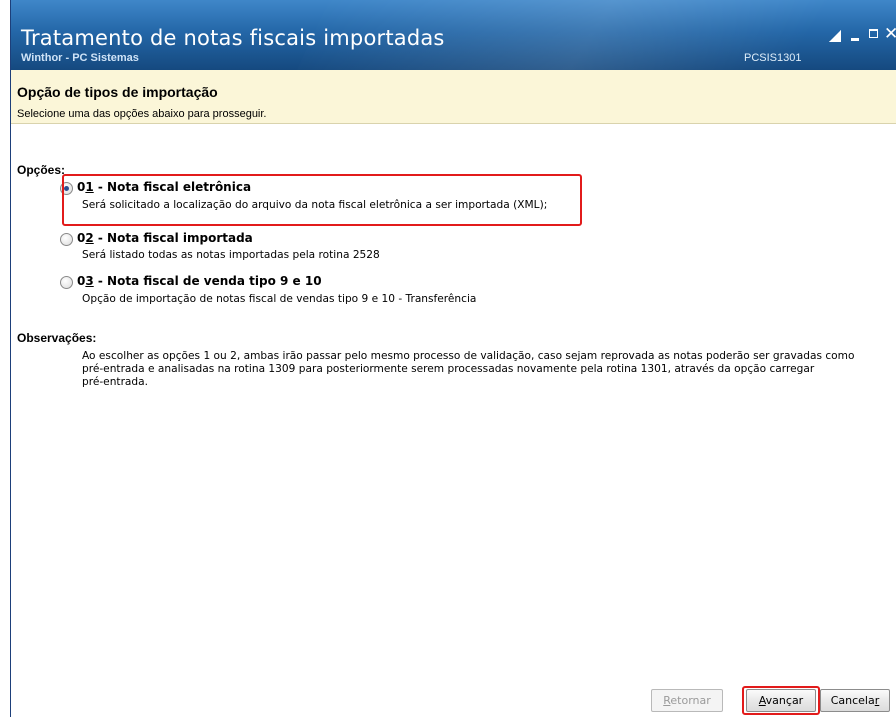 The height and width of the screenshot is (717, 896). I want to click on option-03-title: 03 - Nota fiscal de venda tipo 9 e 10, so click(199, 281).